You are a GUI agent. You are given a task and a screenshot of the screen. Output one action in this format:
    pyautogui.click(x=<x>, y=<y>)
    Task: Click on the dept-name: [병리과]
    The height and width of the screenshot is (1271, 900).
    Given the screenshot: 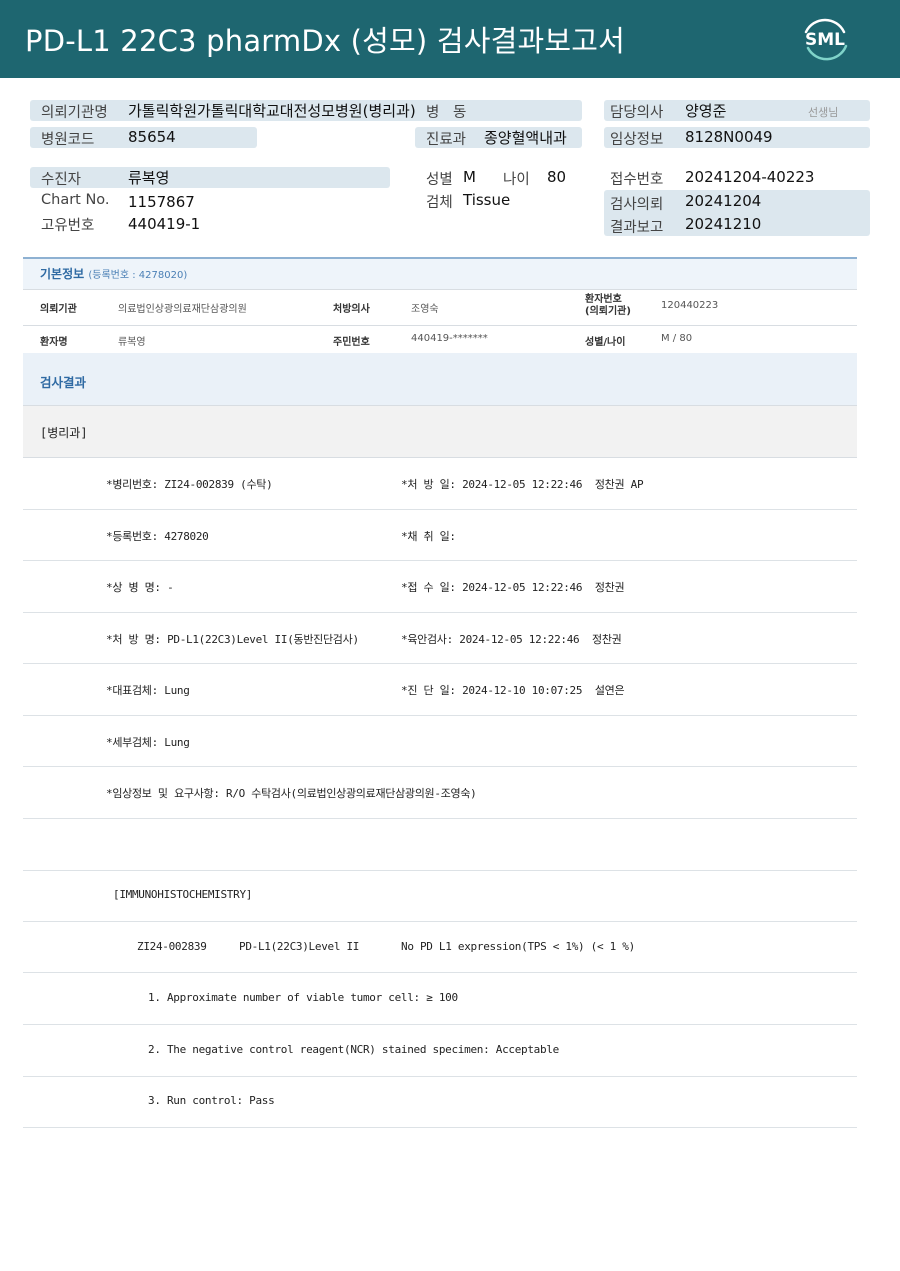 What is the action you would take?
    pyautogui.click(x=64, y=433)
    